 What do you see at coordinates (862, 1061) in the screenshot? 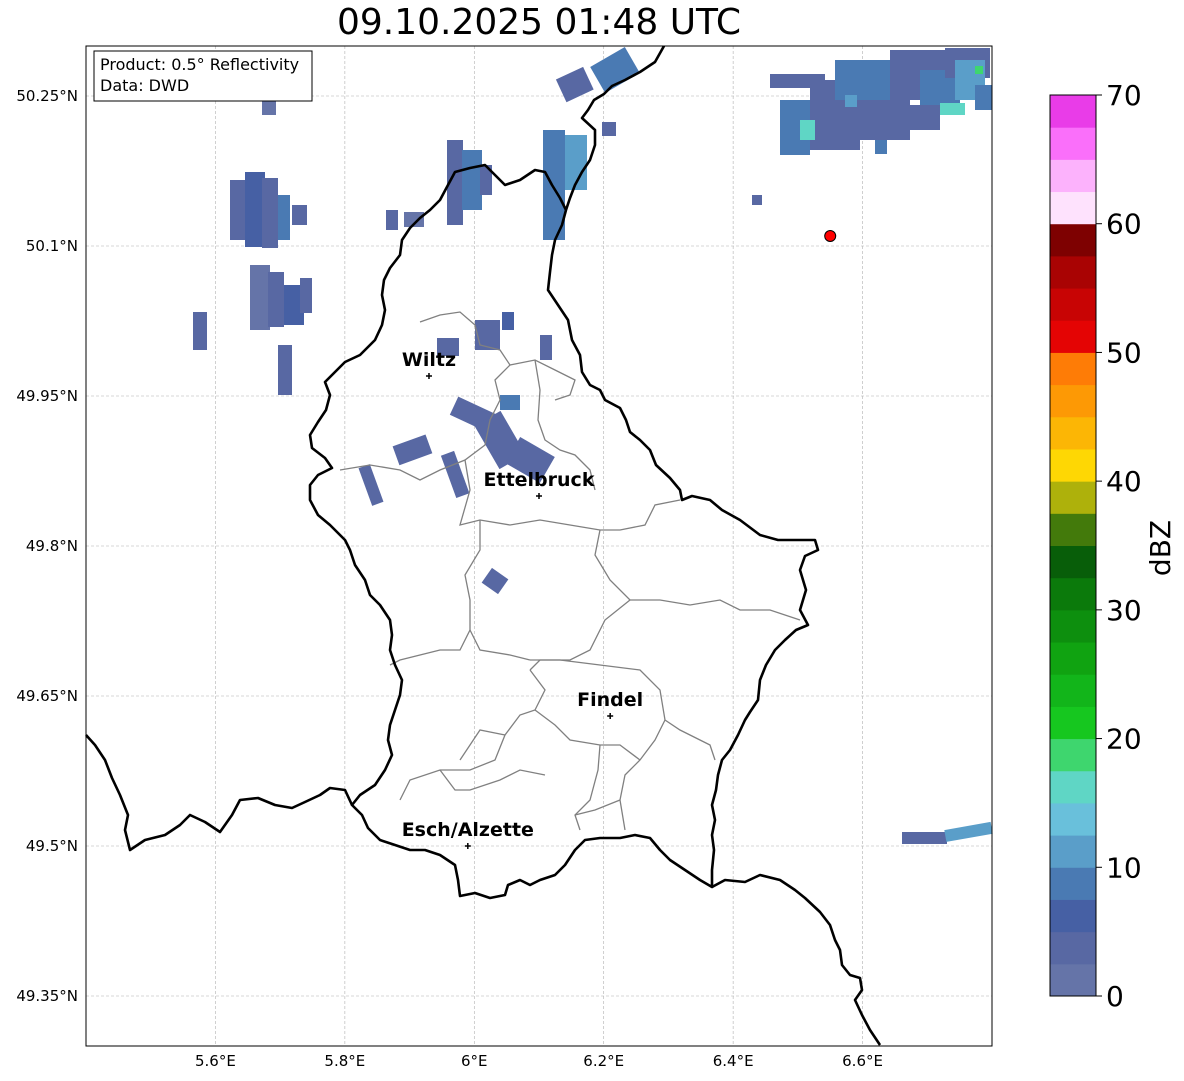
I see `lon-tick-label: 6.6°E` at bounding box center [862, 1061].